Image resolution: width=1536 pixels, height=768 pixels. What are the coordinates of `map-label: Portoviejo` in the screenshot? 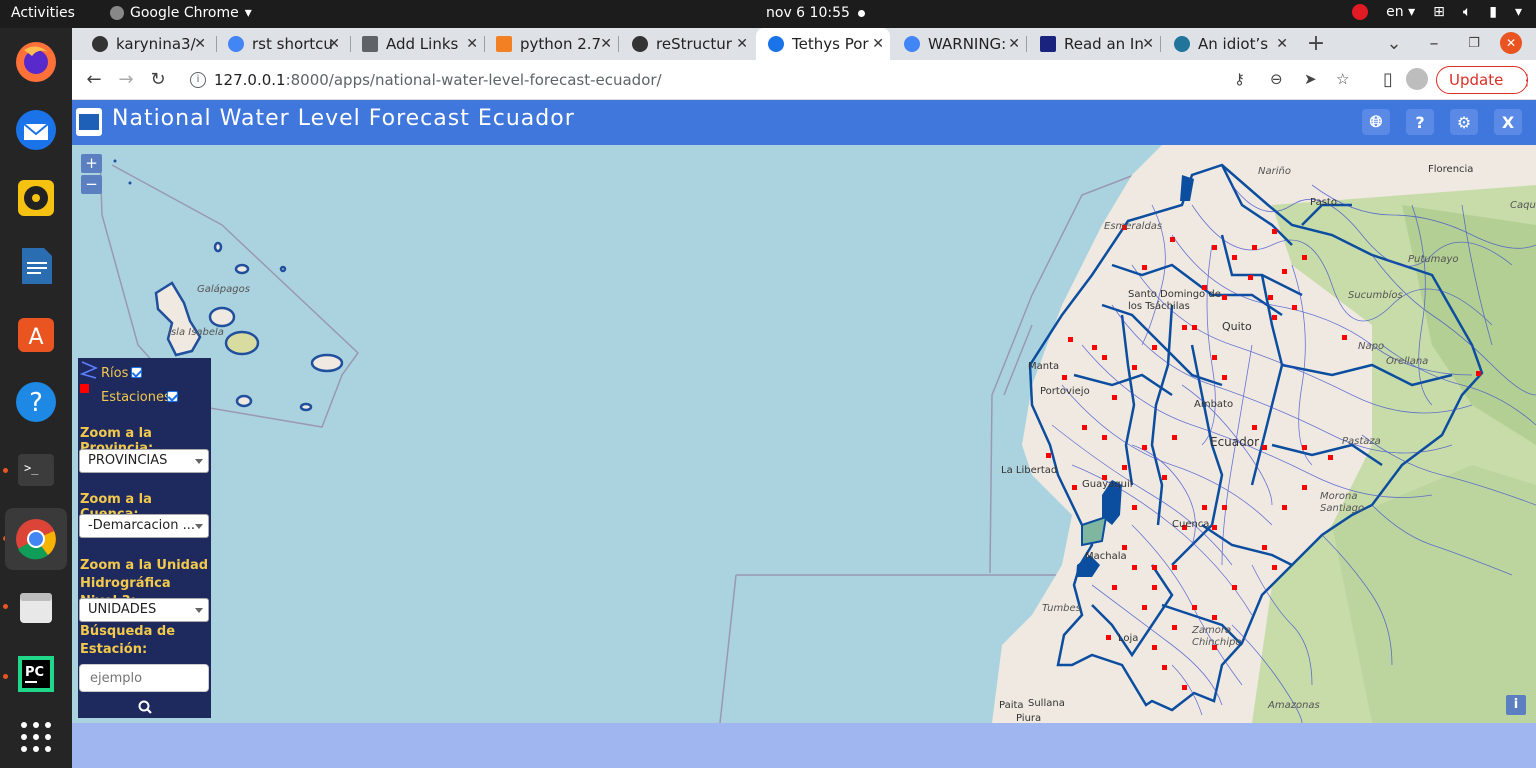 It's located at (1065, 391).